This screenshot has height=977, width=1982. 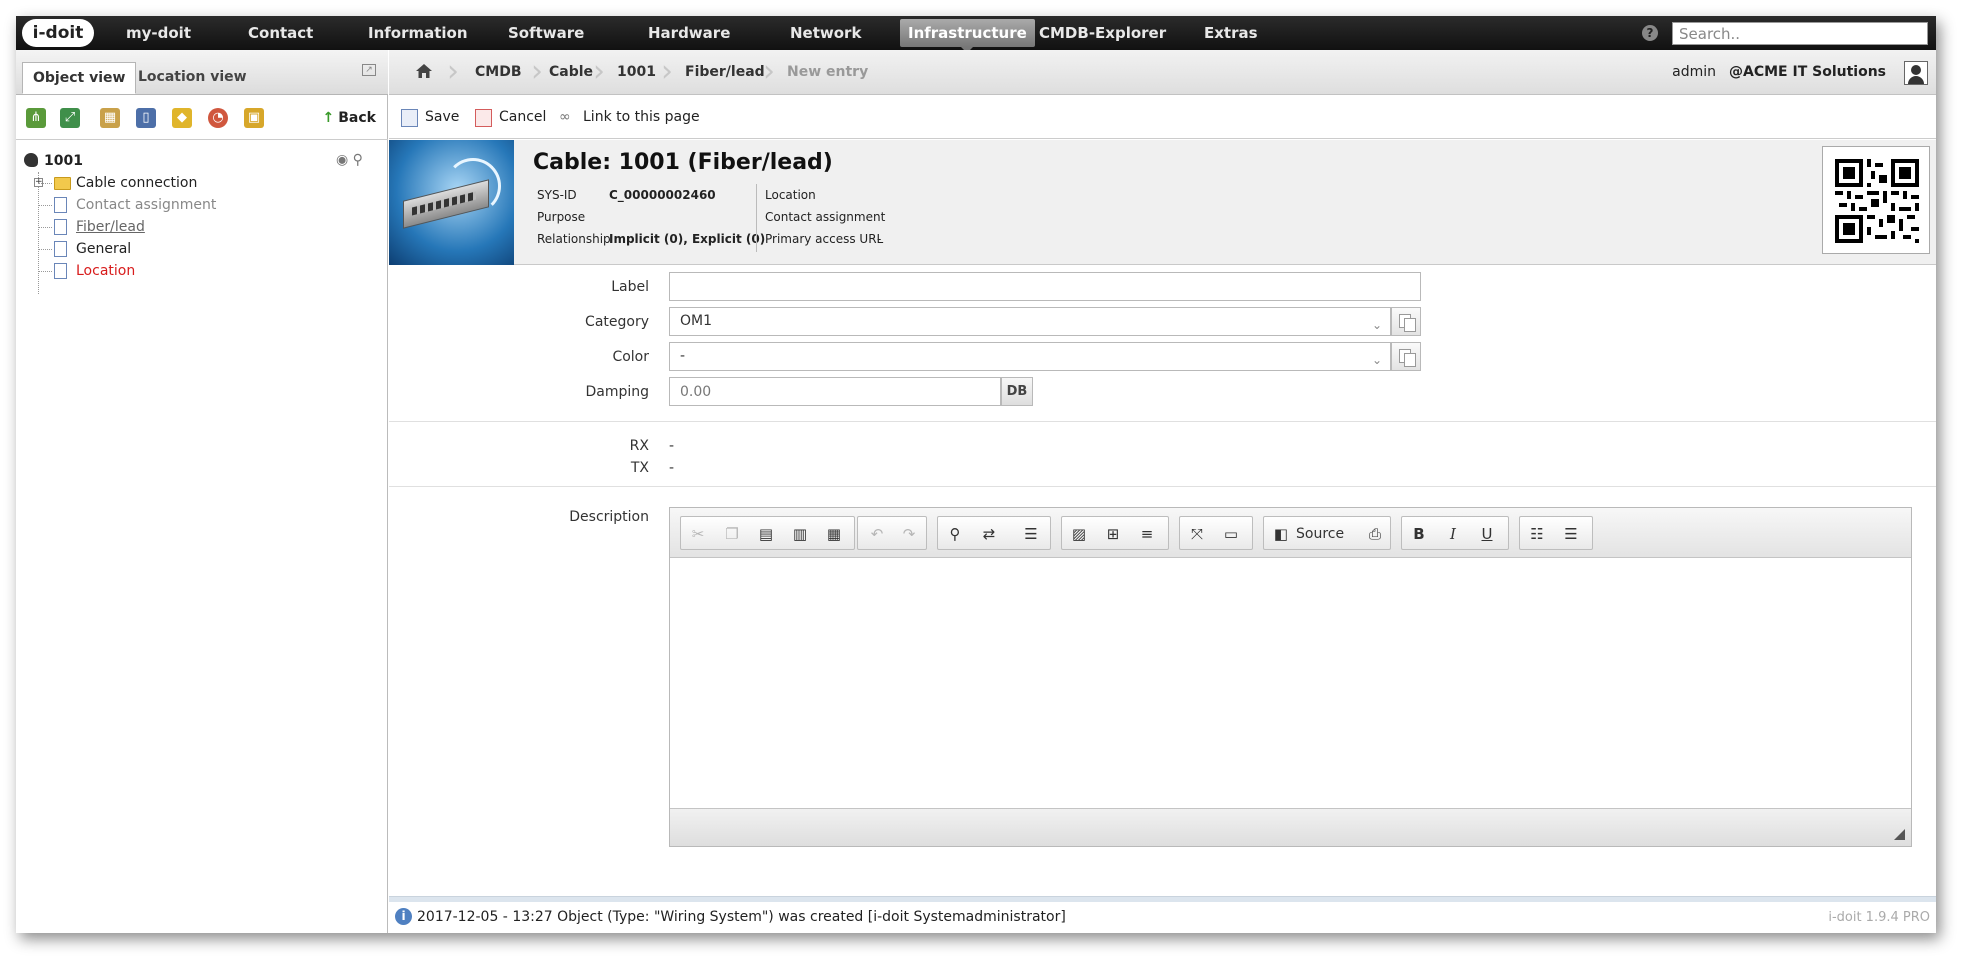 What do you see at coordinates (1800, 33) in the screenshot?
I see `search-input` at bounding box center [1800, 33].